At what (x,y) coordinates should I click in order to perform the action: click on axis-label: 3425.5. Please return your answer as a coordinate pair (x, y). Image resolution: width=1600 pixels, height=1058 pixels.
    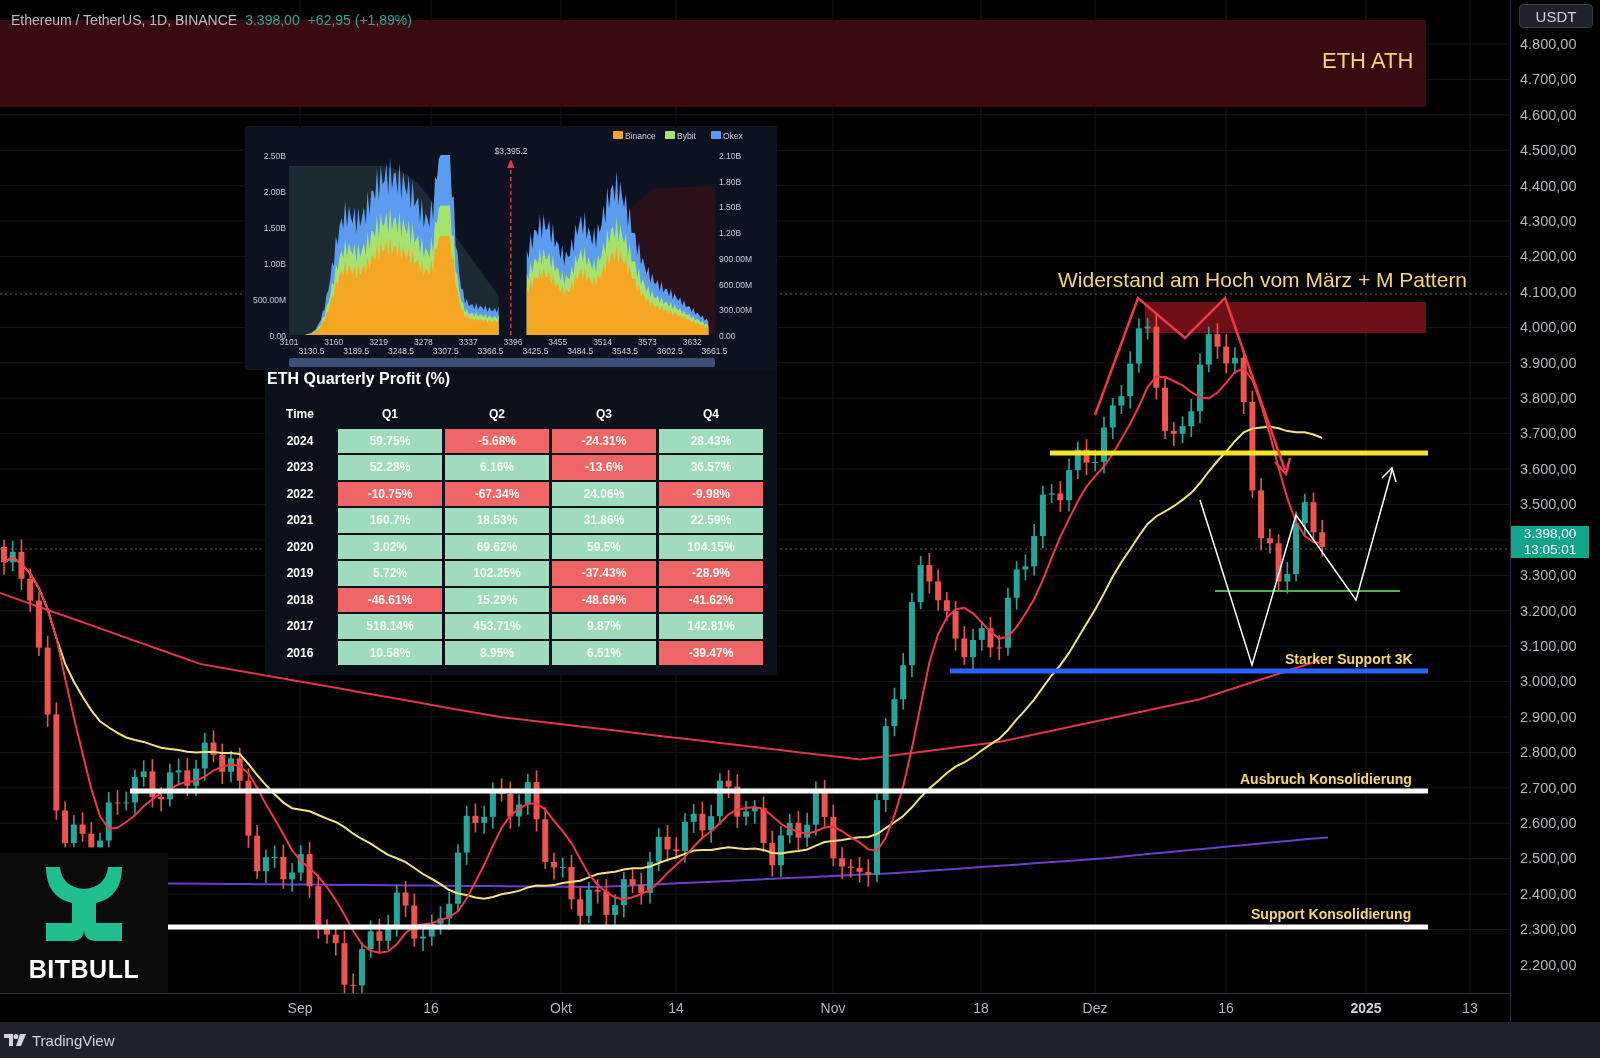
    Looking at the image, I should click on (535, 351).